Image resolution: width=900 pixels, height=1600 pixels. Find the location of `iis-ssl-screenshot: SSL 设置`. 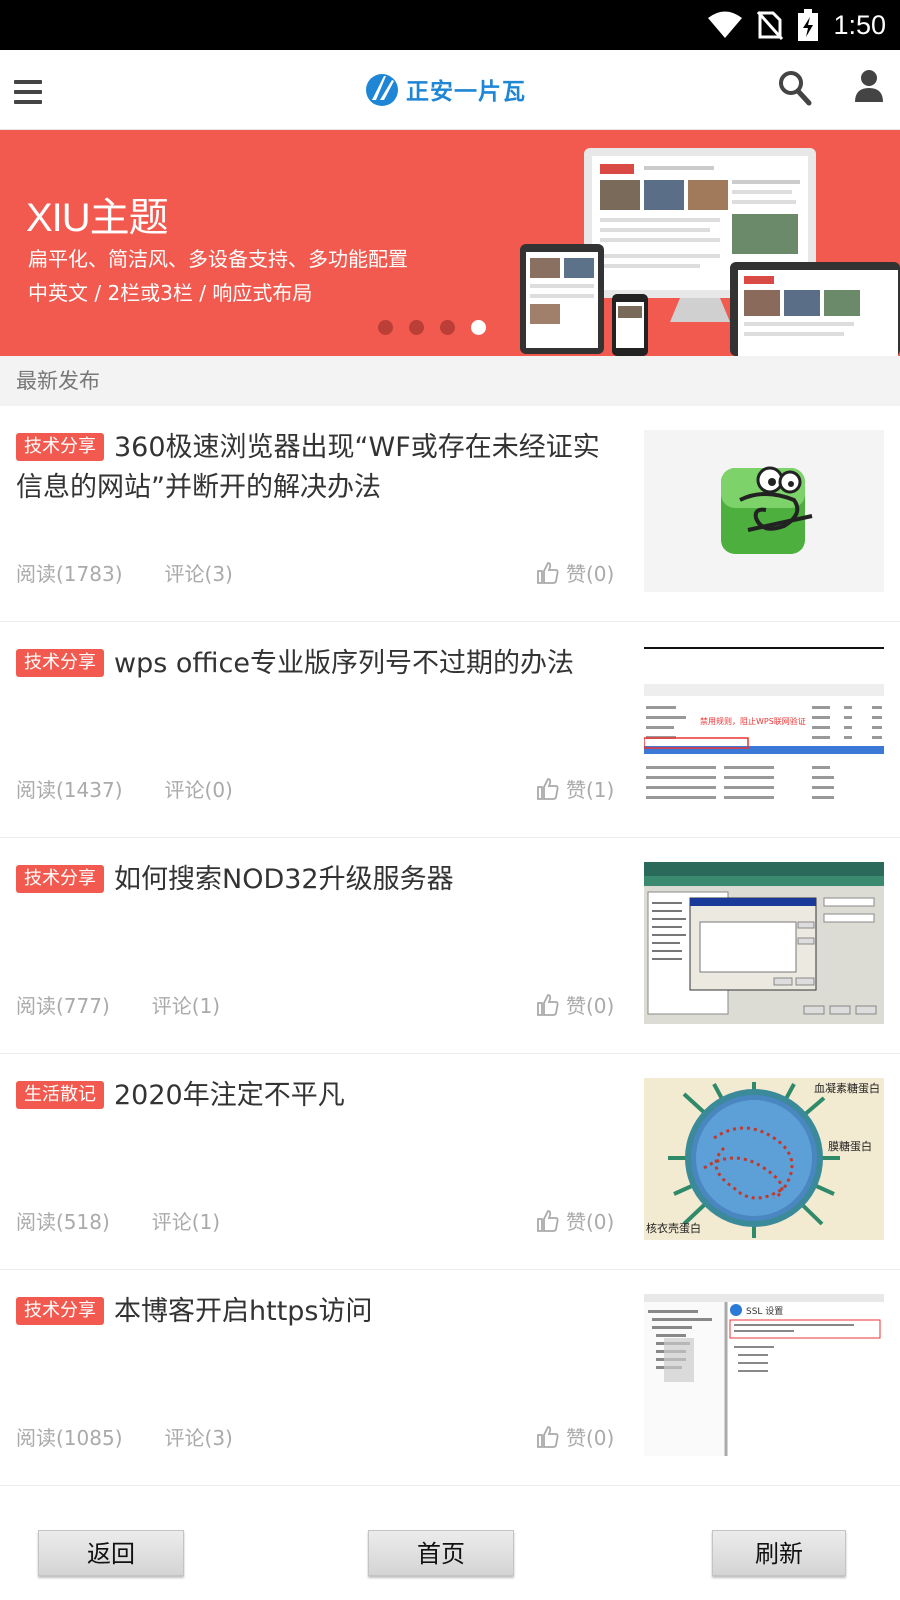

iis-ssl-screenshot: SSL 设置 is located at coordinates (764, 1375).